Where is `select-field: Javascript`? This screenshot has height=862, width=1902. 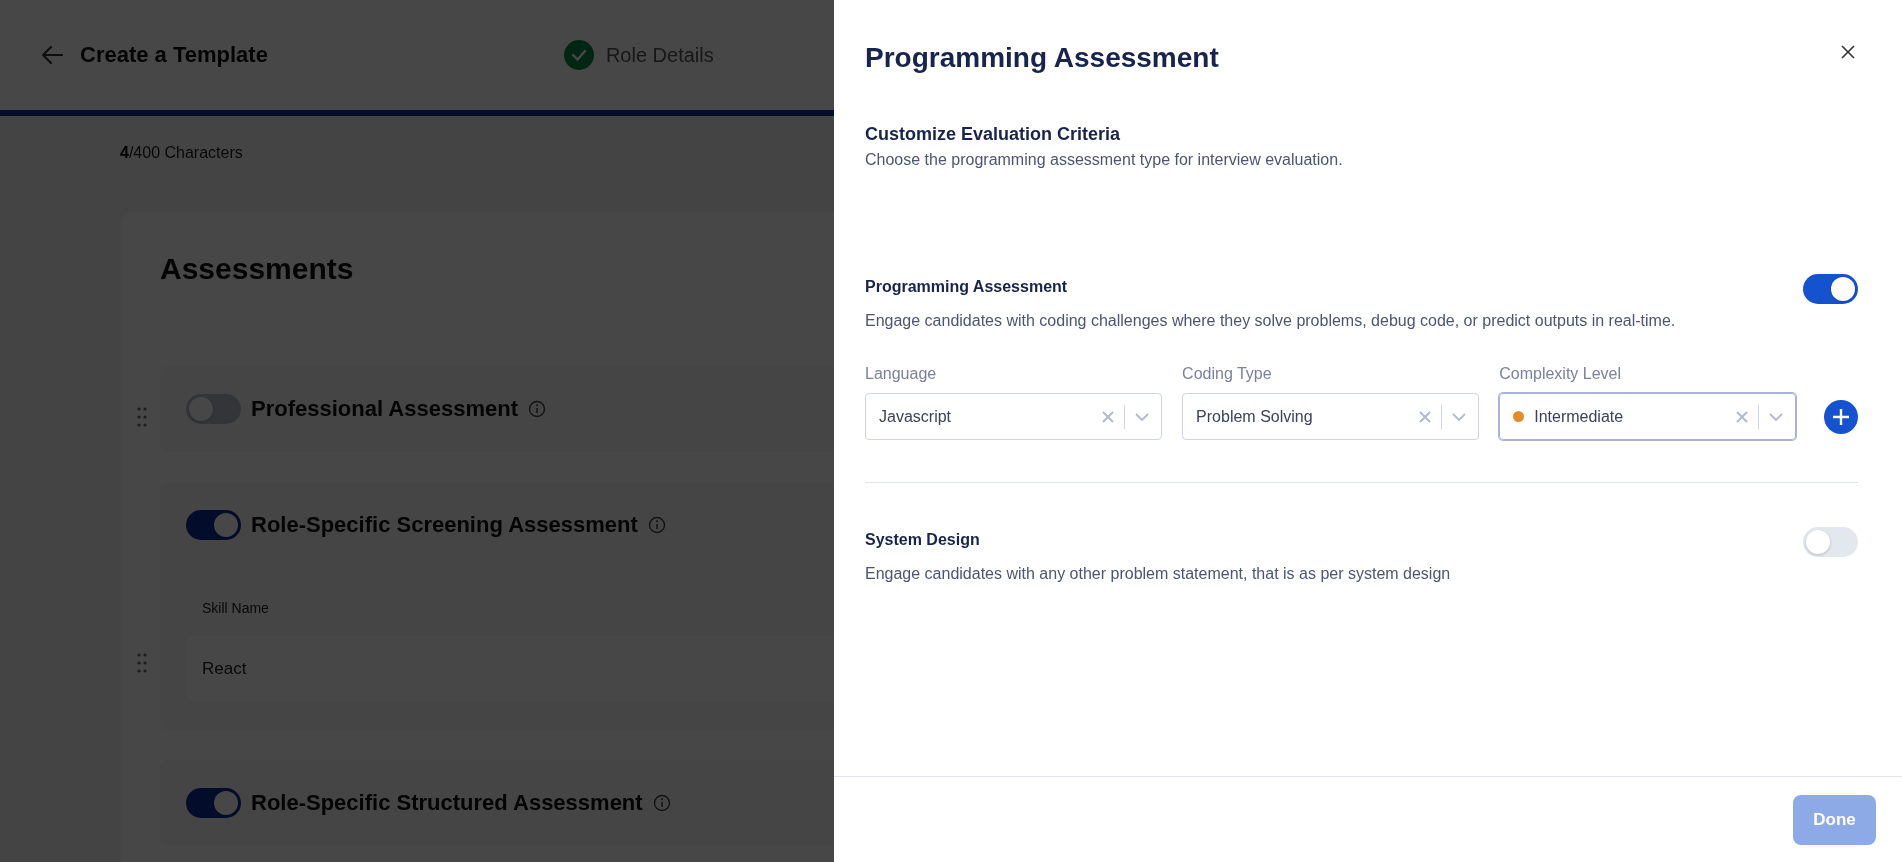 select-field: Javascript is located at coordinates (1014, 416).